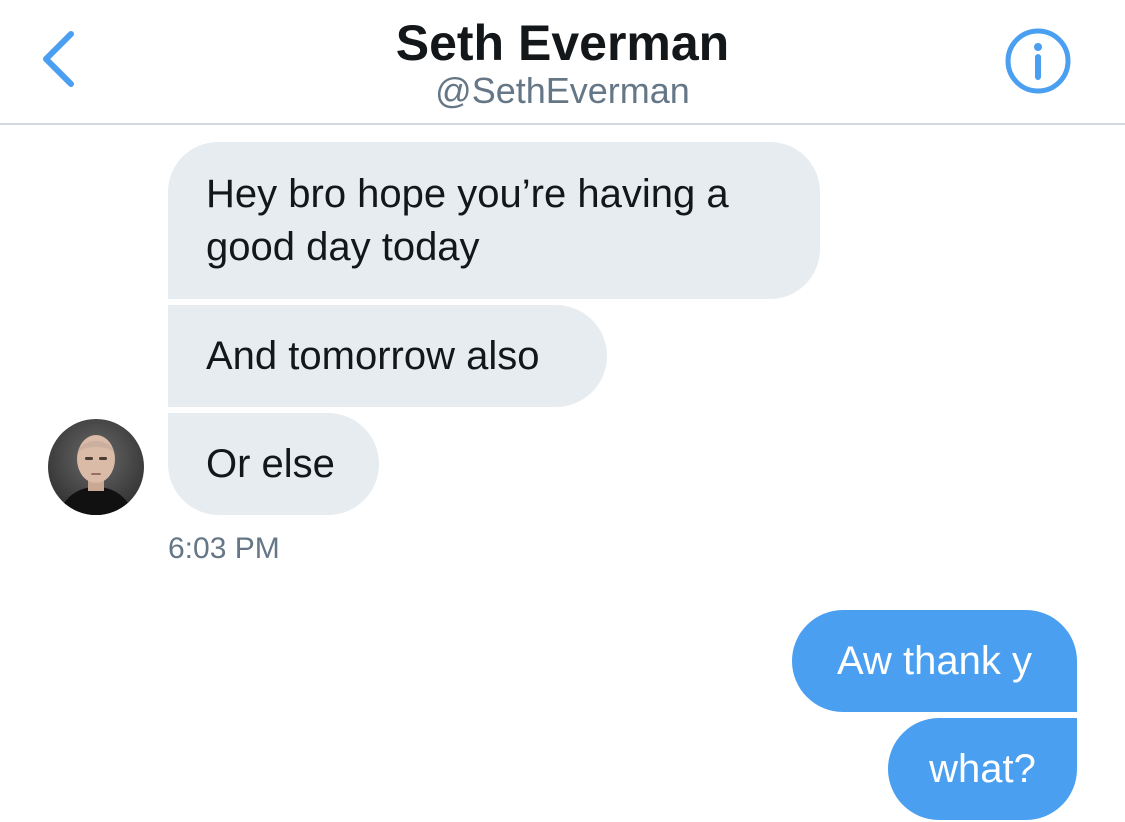 The width and height of the screenshot is (1125, 822). Describe the element at coordinates (562, 90) in the screenshot. I see `user-handle: @SethEverman` at that location.